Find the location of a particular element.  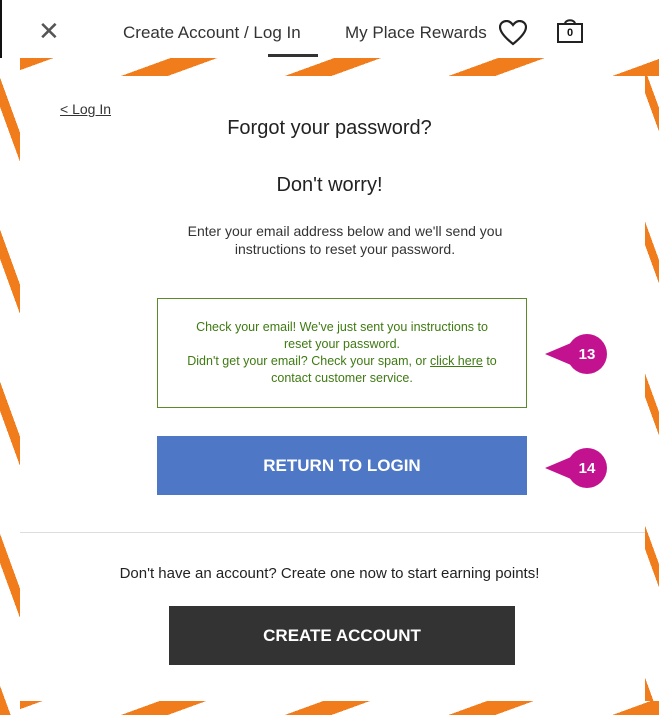

return-to-login-button: RETURN TO LOGIN is located at coordinates (342, 465).